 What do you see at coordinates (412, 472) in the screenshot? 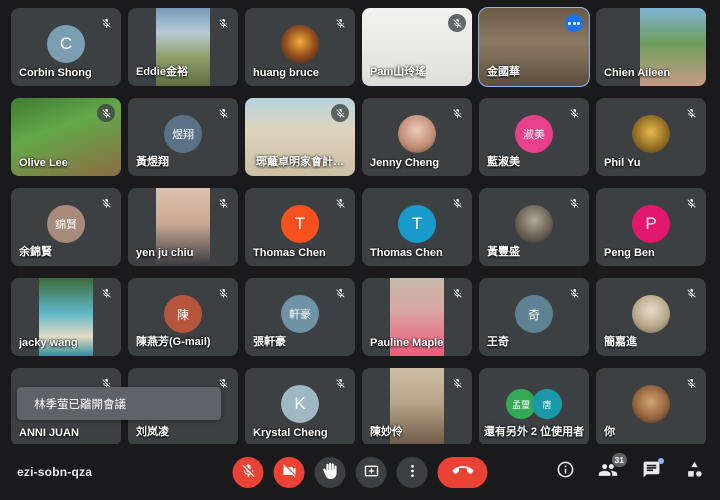
I see `more-options-button` at bounding box center [412, 472].